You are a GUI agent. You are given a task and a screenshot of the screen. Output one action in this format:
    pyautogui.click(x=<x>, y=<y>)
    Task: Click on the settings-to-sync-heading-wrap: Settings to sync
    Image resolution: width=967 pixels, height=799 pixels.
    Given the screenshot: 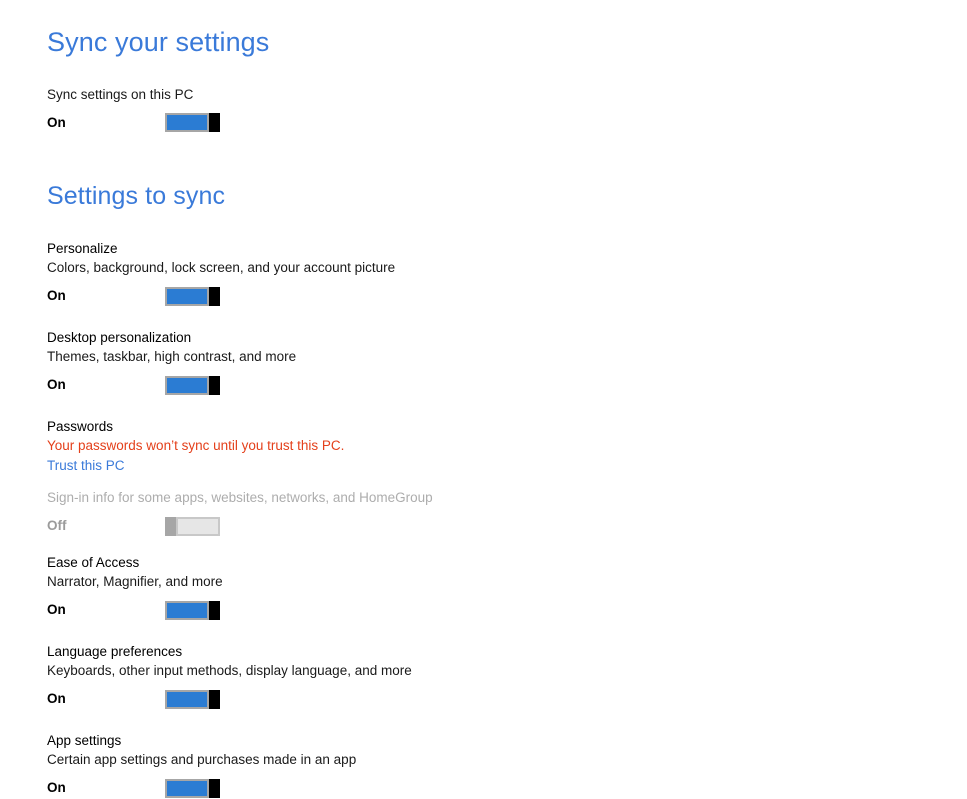 What is the action you would take?
    pyautogui.click(x=507, y=196)
    